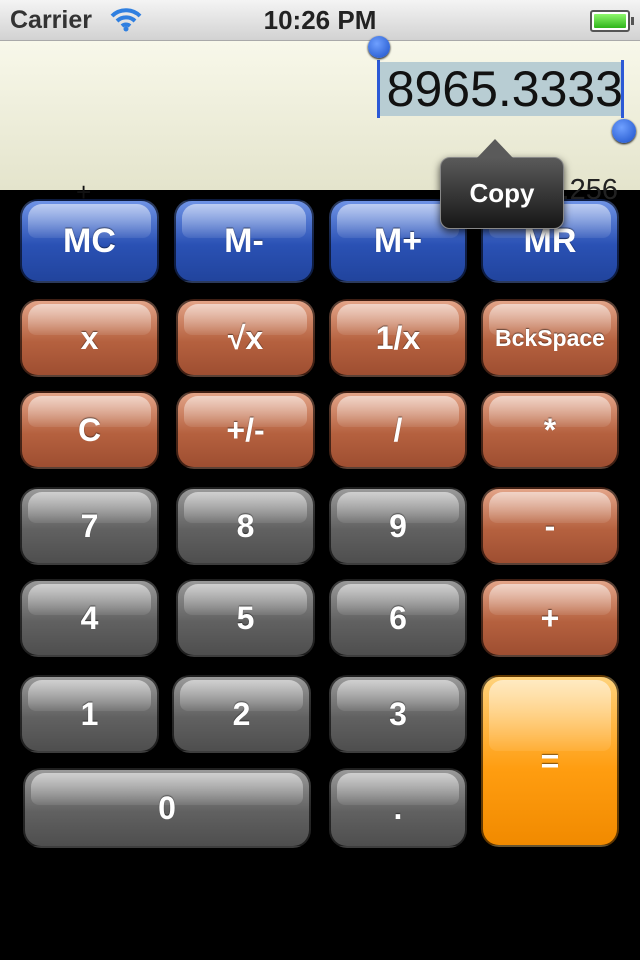  What do you see at coordinates (502, 193) in the screenshot?
I see `copy-button: Copy` at bounding box center [502, 193].